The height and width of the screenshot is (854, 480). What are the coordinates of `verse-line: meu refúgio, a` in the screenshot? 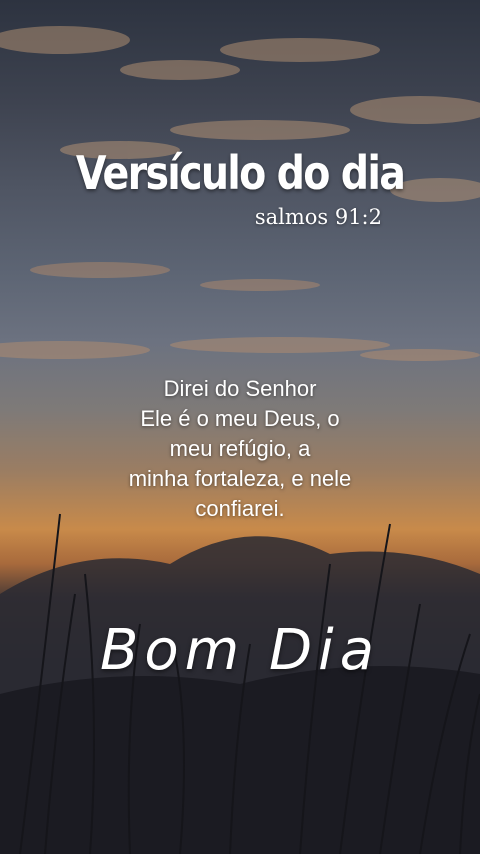 It's located at (240, 448).